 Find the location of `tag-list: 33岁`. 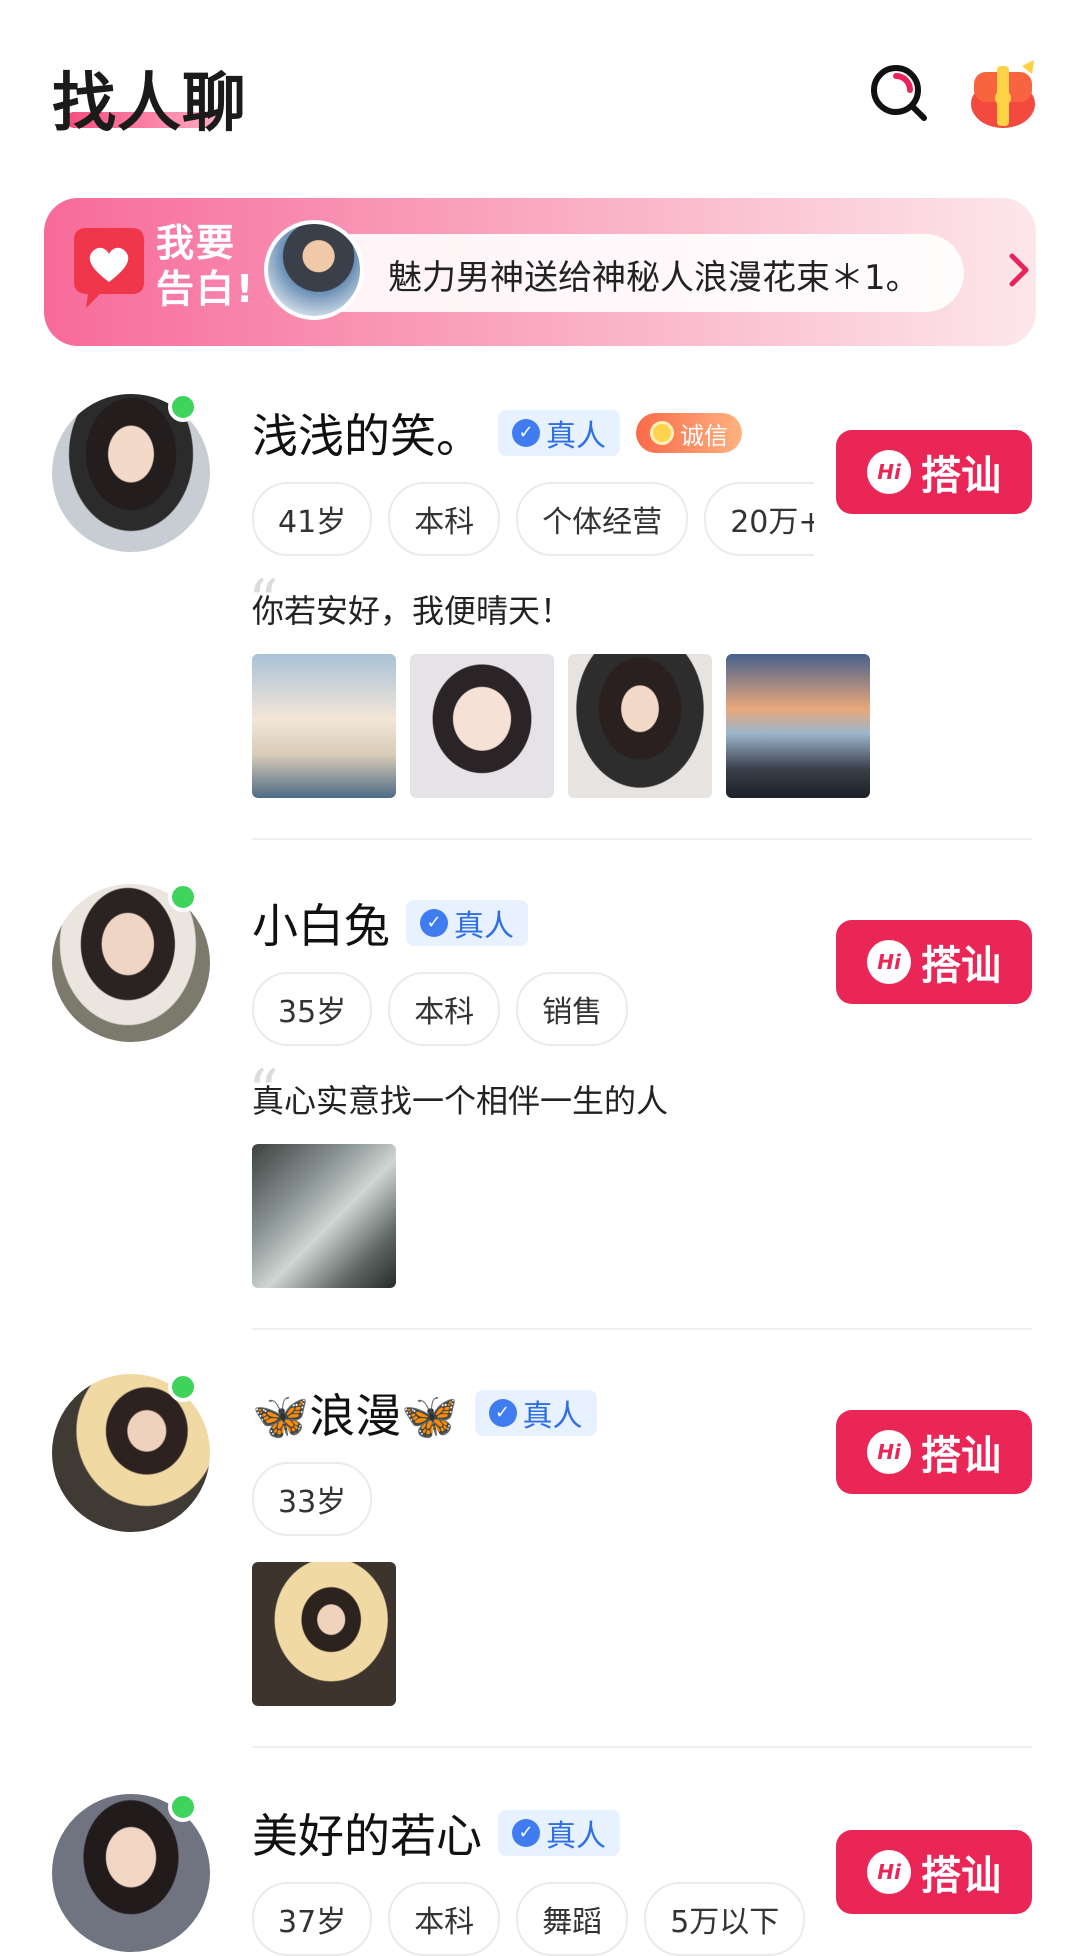

tag-list: 33岁 is located at coordinates (533, 1499).